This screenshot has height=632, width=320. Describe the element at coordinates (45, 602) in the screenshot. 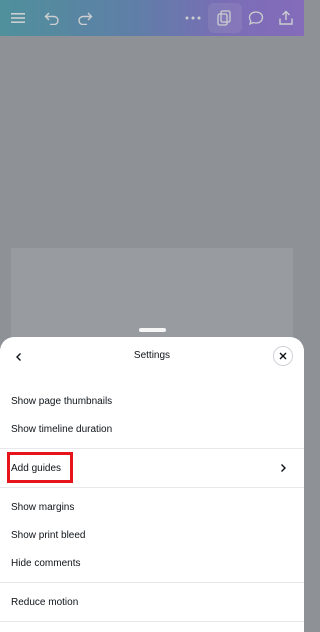

I see `option-label: Reduce motion` at that location.